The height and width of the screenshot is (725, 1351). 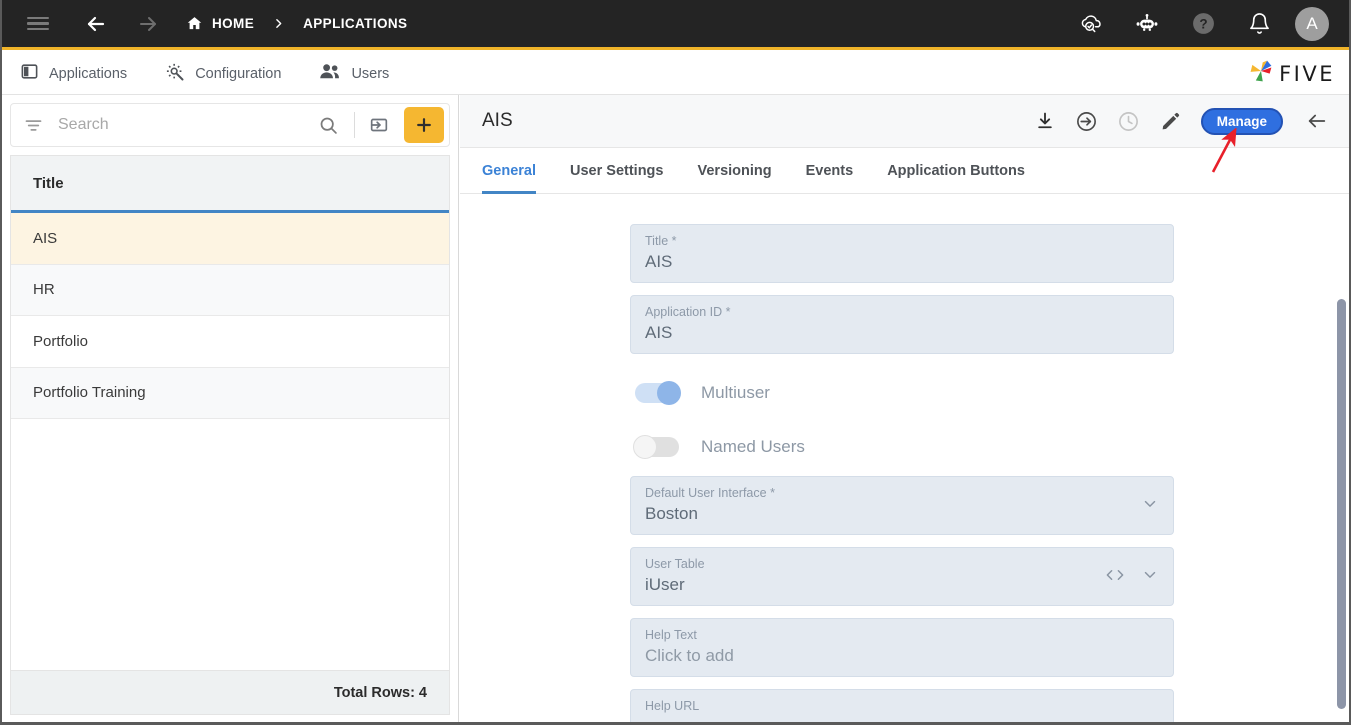 What do you see at coordinates (902, 324) in the screenshot?
I see `field-application-id: Application ID * AIS` at bounding box center [902, 324].